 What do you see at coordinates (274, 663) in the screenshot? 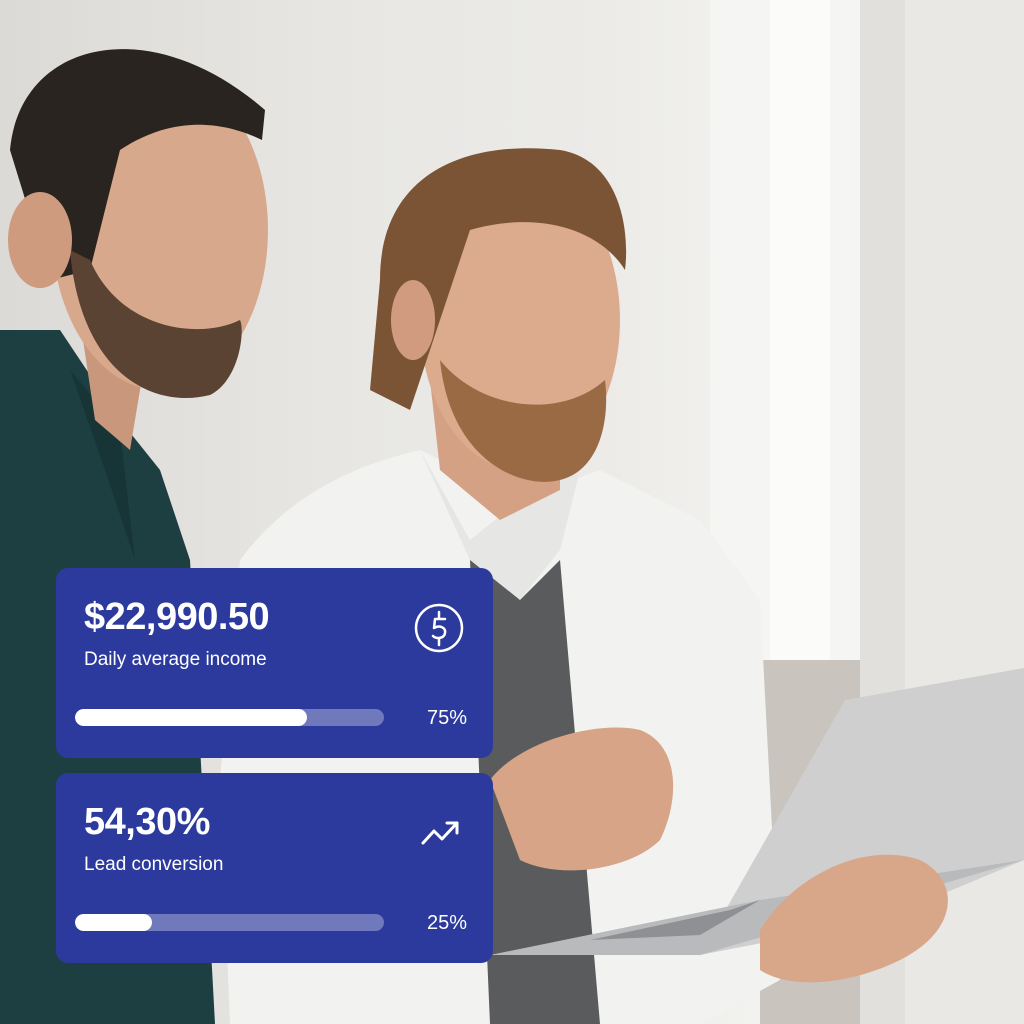
I see `income-card: $22,990.50 Daily average income 75%` at bounding box center [274, 663].